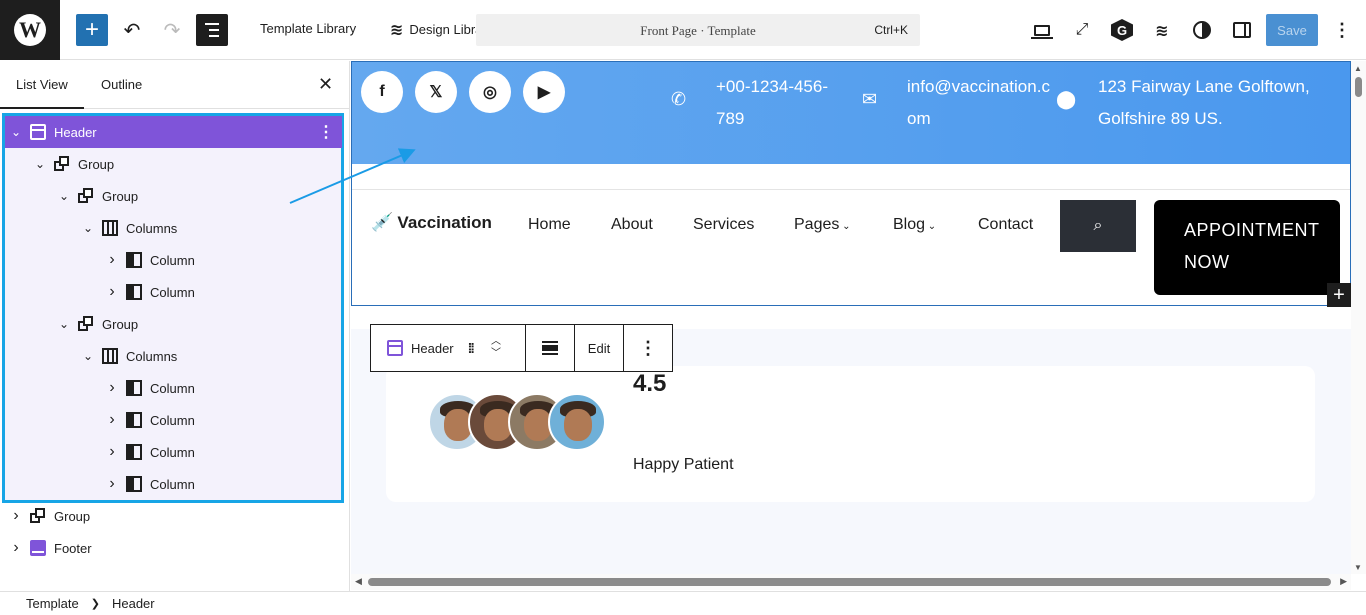 The width and height of the screenshot is (1366, 615). Describe the element at coordinates (42, 93) in the screenshot. I see `tab-list-view: List View` at that location.